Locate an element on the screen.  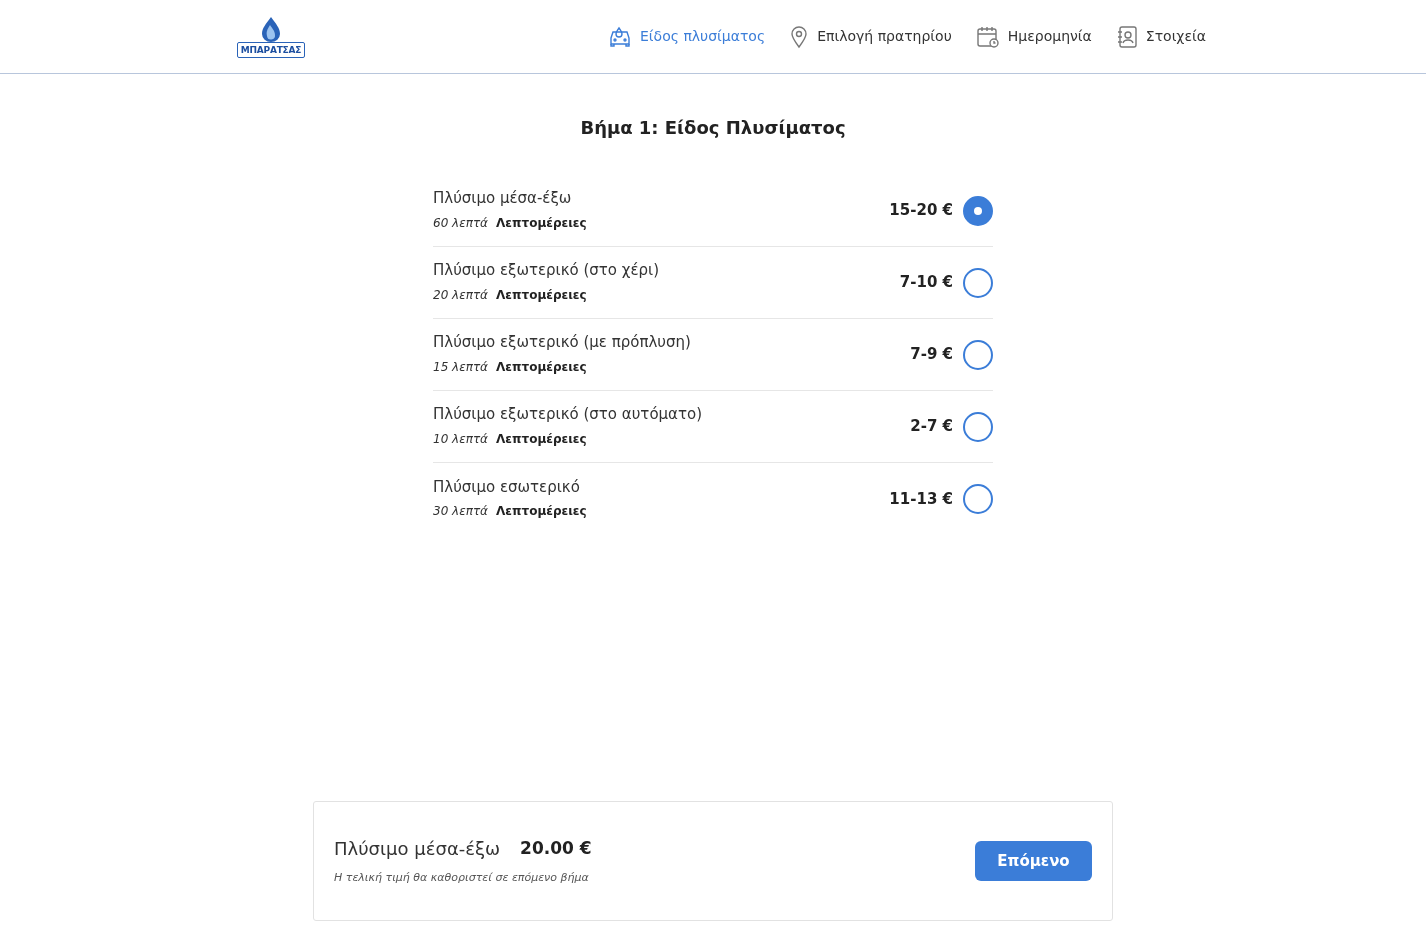
car-icon is located at coordinates (620, 36).